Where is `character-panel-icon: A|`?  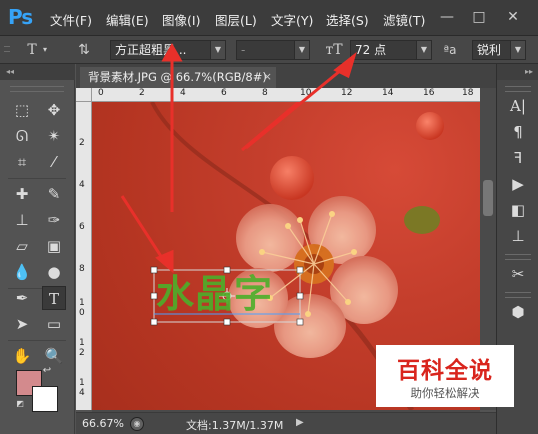
character-panel-icon: A| is located at coordinates (518, 106).